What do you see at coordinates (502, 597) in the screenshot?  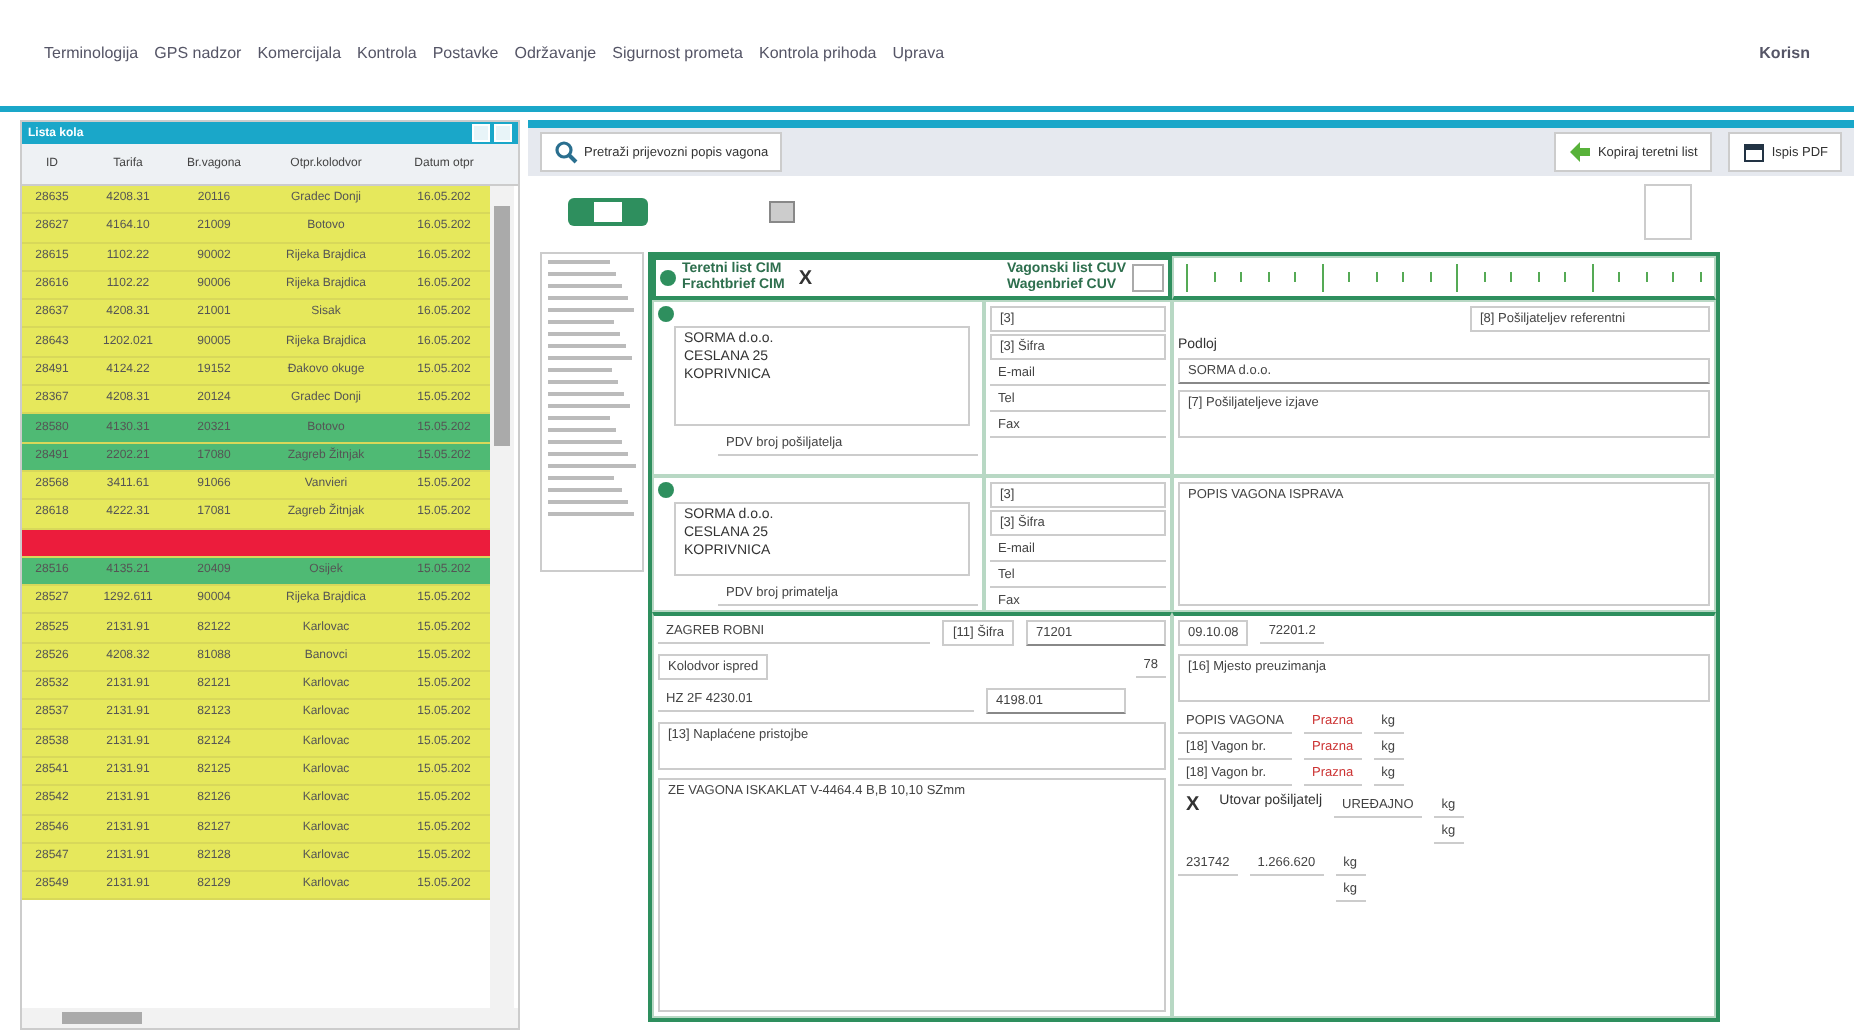 I see `vertical-scrollbar` at bounding box center [502, 597].